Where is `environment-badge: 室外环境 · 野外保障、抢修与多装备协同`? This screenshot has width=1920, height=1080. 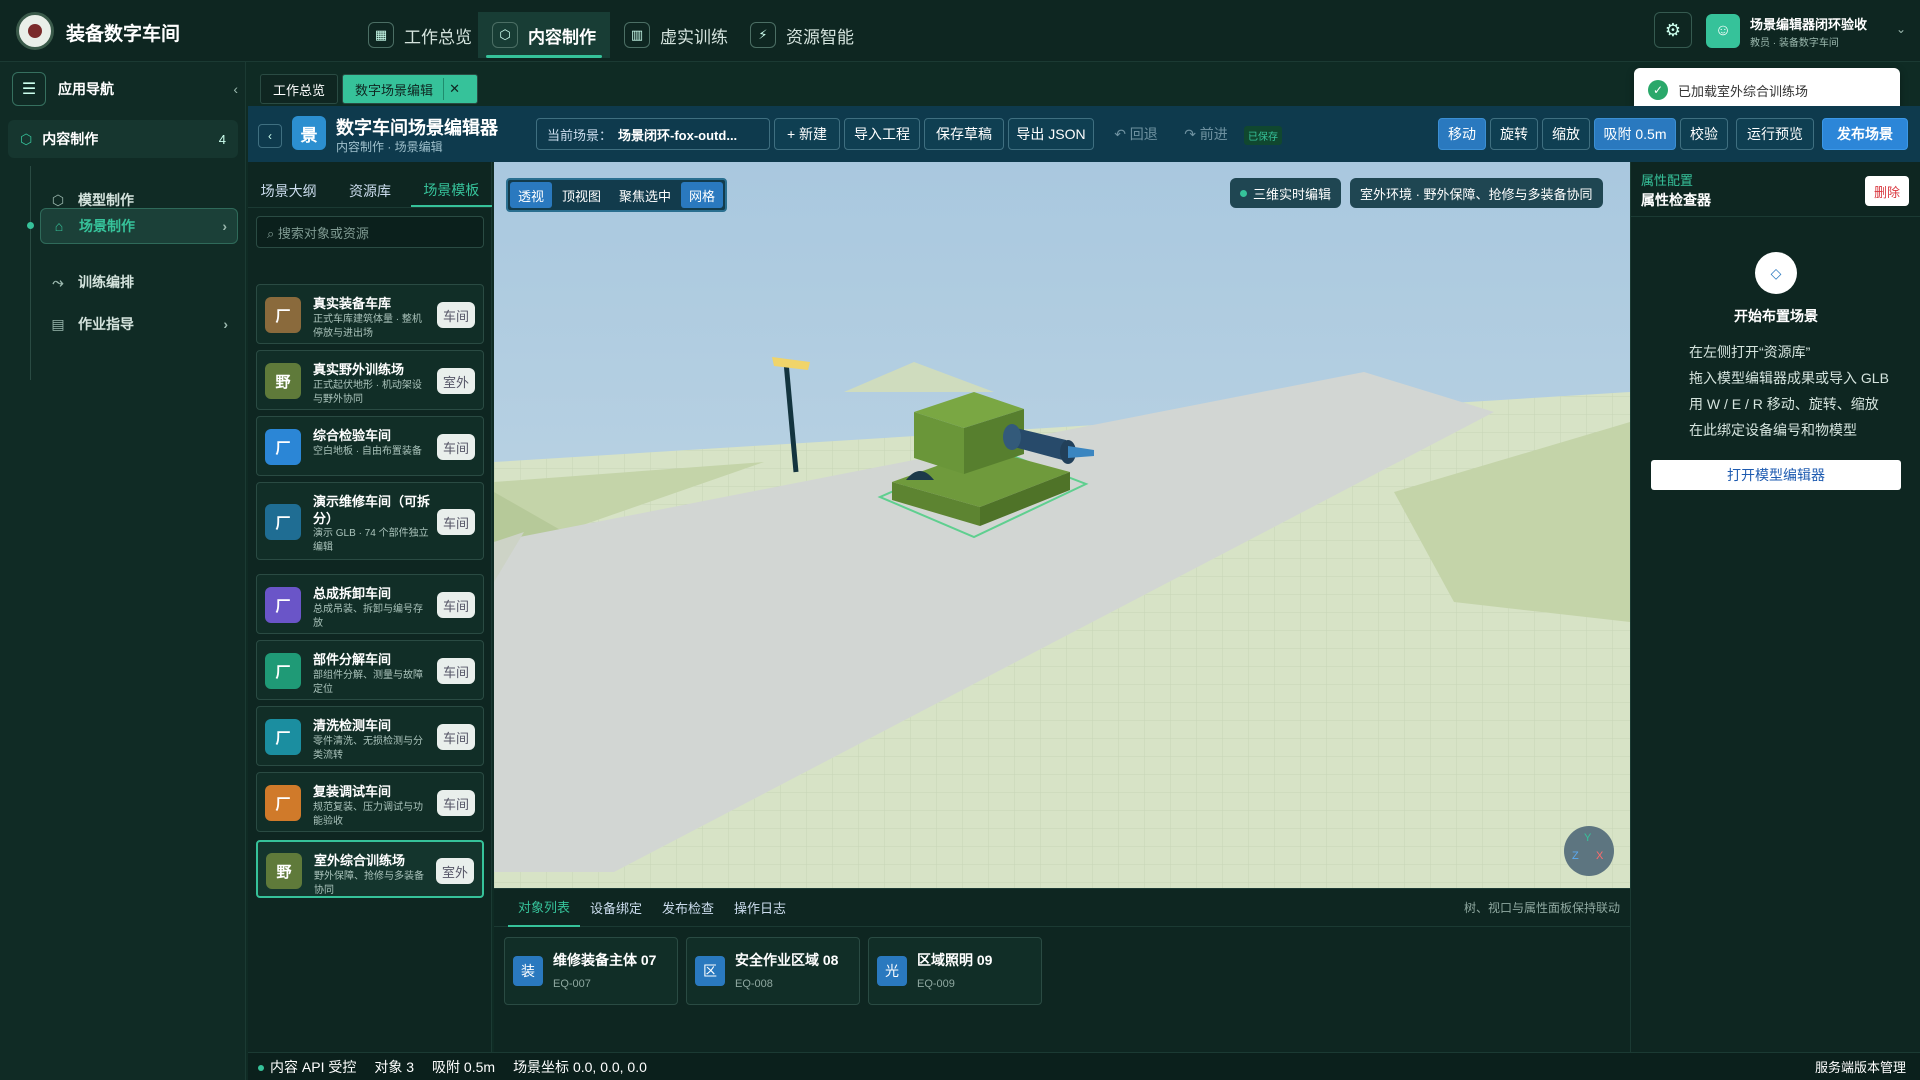 environment-badge: 室外环境 · 野外保障、抢修与多装备协同 is located at coordinates (1476, 193).